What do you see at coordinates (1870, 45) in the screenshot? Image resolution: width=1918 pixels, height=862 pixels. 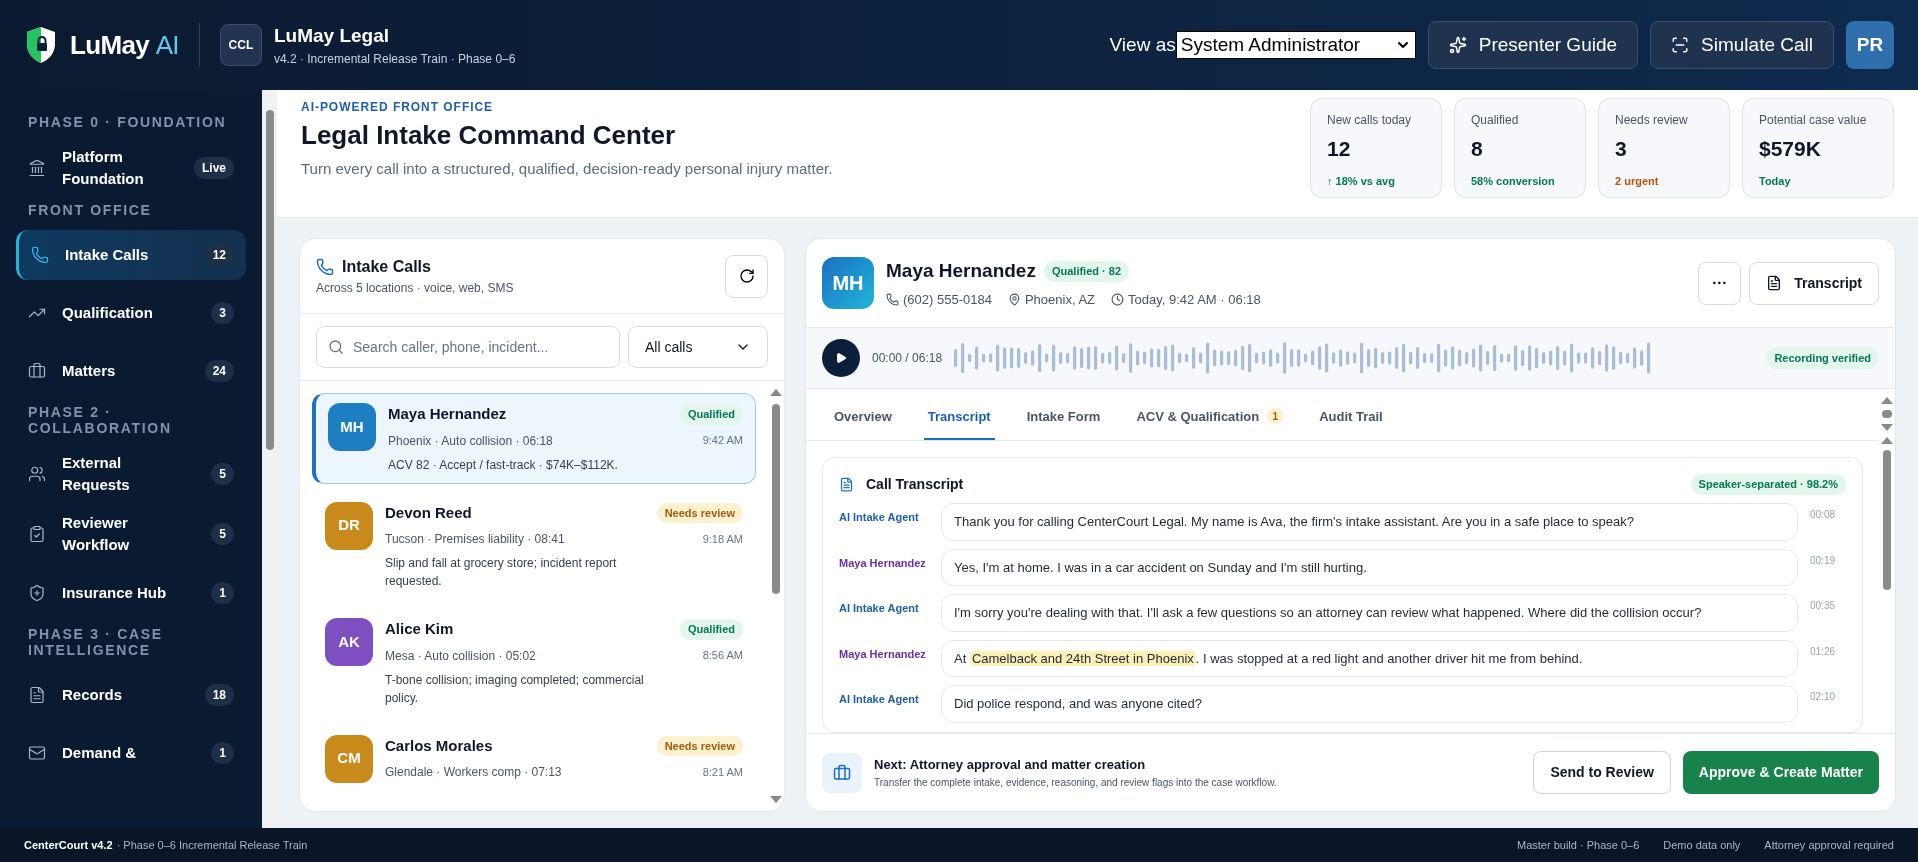 I see `user-avatar: PR` at bounding box center [1870, 45].